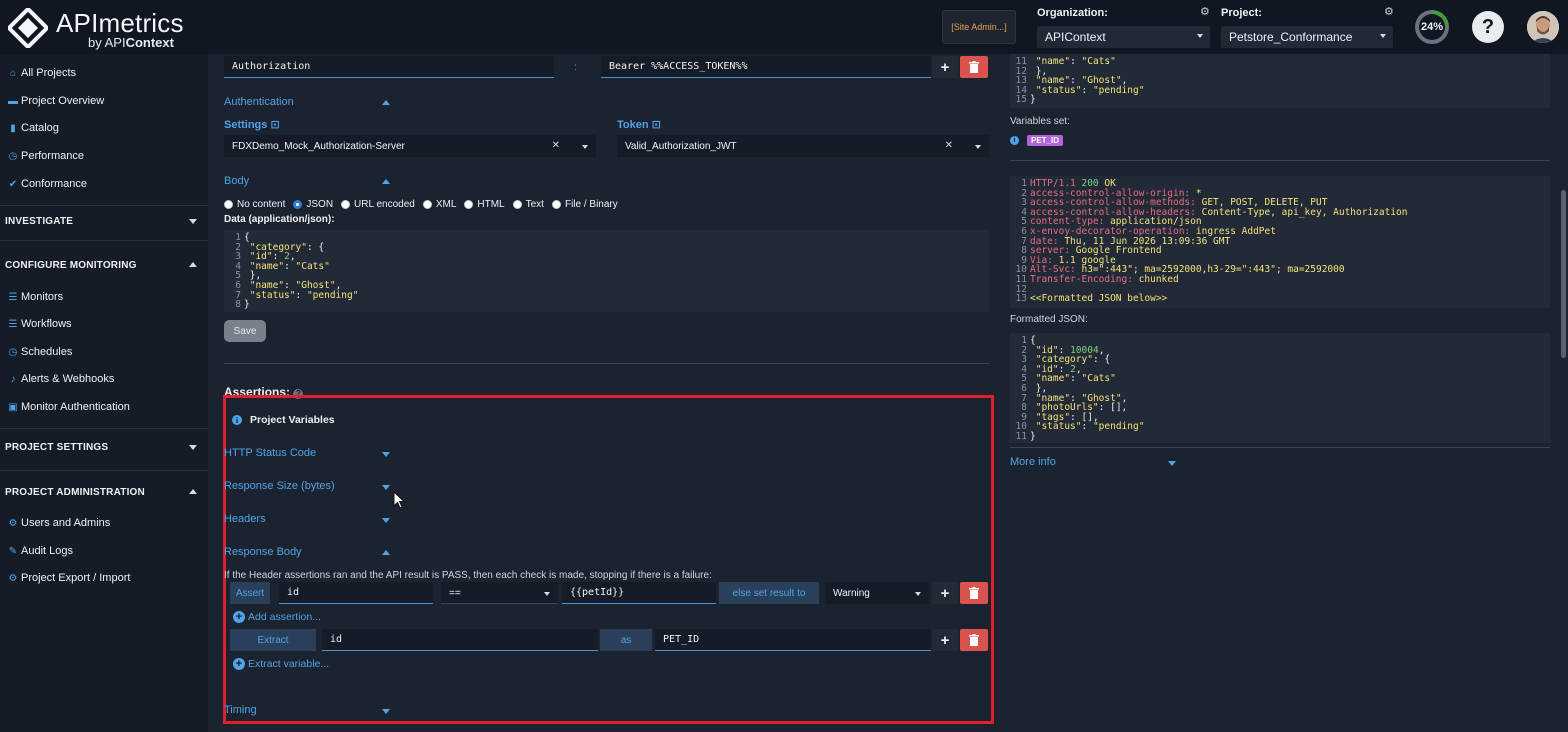 The width and height of the screenshot is (1568, 732). What do you see at coordinates (389, 67) in the screenshot?
I see `header-key-input: Authorization` at bounding box center [389, 67].